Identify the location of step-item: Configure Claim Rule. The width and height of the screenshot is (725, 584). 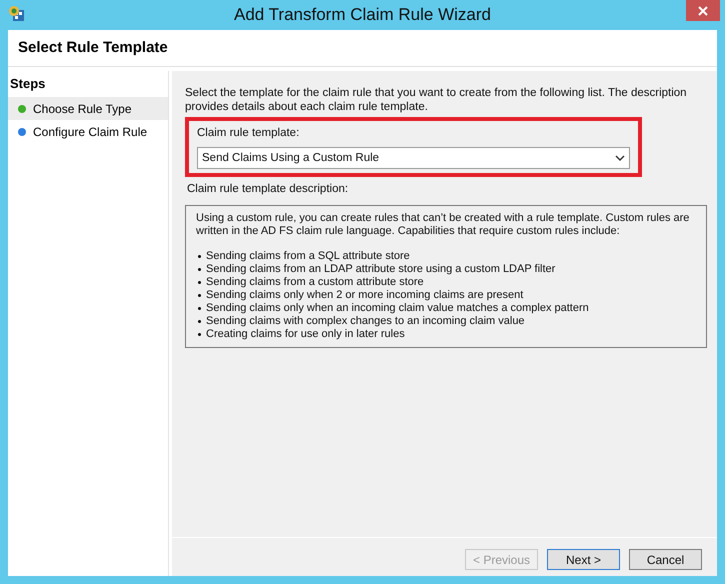
(88, 131).